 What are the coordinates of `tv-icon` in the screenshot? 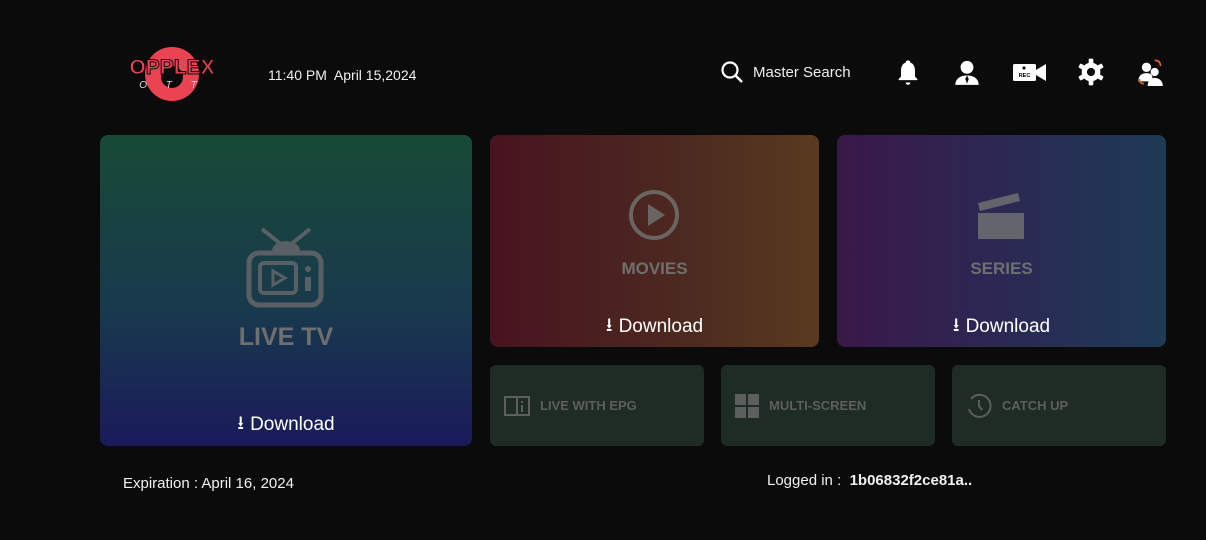 It's located at (285, 267).